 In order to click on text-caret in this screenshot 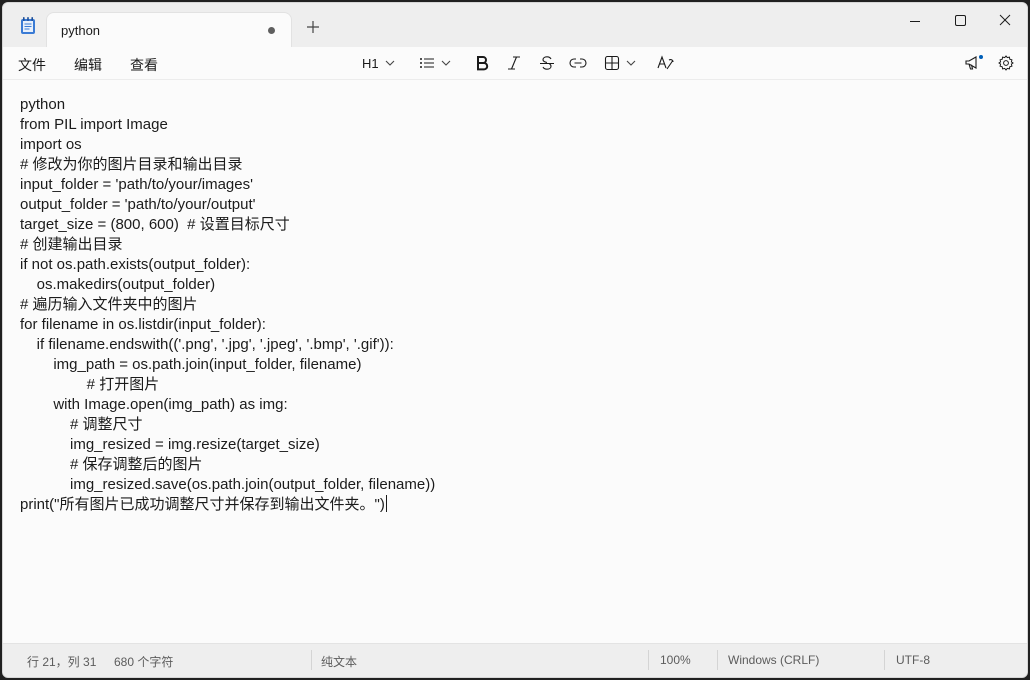, I will do `click(386, 503)`.